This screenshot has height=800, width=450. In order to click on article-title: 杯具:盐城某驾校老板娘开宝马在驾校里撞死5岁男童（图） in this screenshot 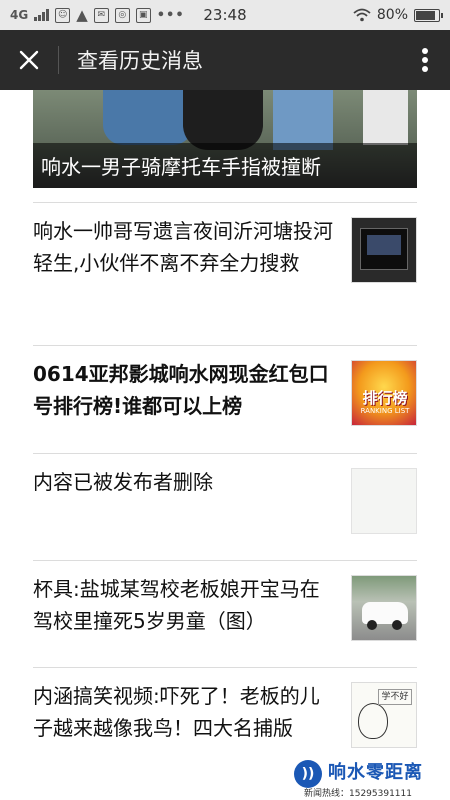, I will do `click(176, 605)`.